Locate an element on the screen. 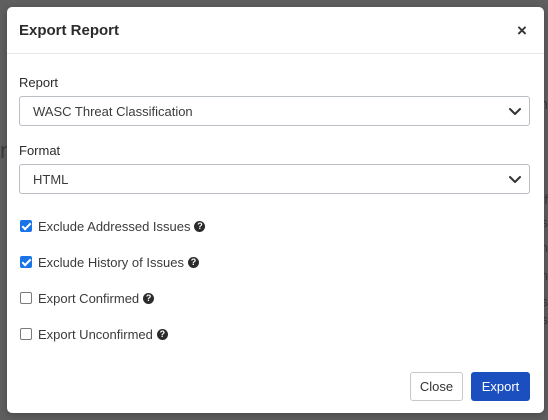 The width and height of the screenshot is (548, 420). option-label: Export Unconfirmed is located at coordinates (95, 334).